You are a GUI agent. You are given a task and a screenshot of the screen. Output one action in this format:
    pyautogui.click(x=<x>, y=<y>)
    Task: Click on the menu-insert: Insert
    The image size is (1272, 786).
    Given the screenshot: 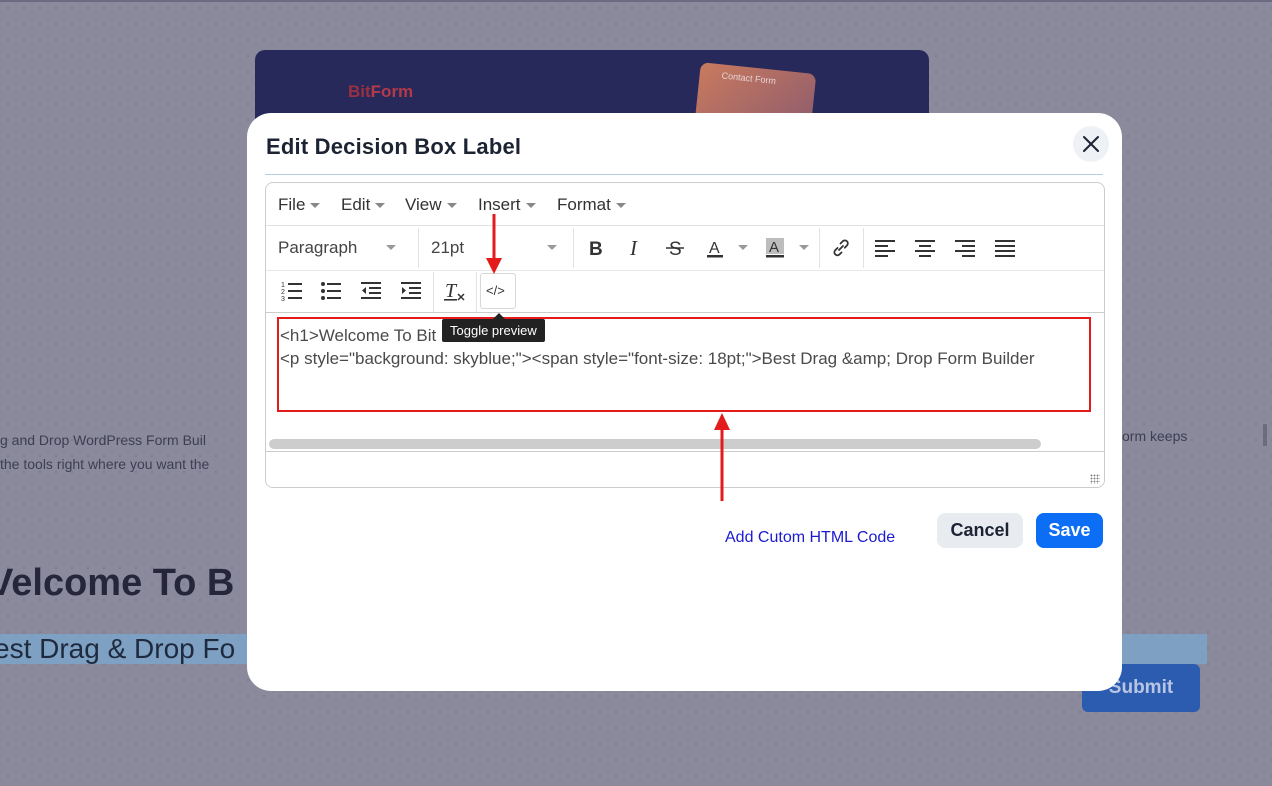 What is the action you would take?
    pyautogui.click(x=507, y=205)
    